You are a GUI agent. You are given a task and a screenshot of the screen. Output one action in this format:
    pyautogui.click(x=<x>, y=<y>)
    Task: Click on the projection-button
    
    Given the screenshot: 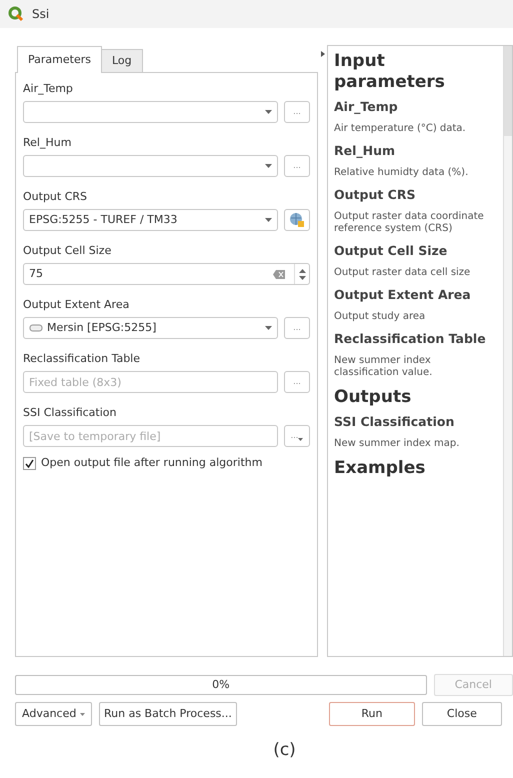 What is the action you would take?
    pyautogui.click(x=297, y=220)
    